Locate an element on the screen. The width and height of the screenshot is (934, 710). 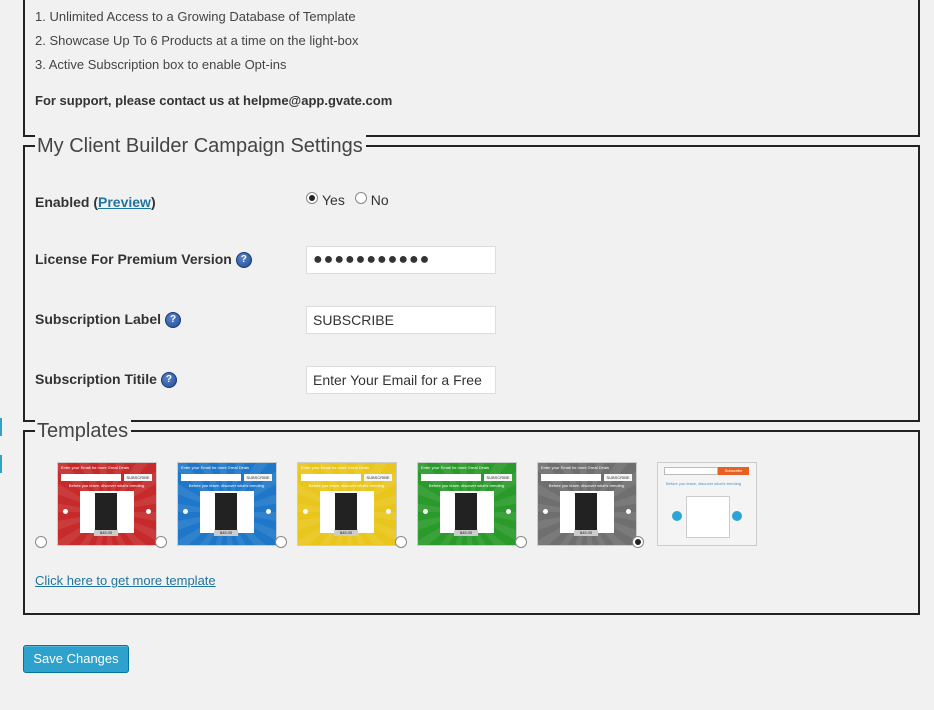
enabled-yes-radio is located at coordinates (312, 198).